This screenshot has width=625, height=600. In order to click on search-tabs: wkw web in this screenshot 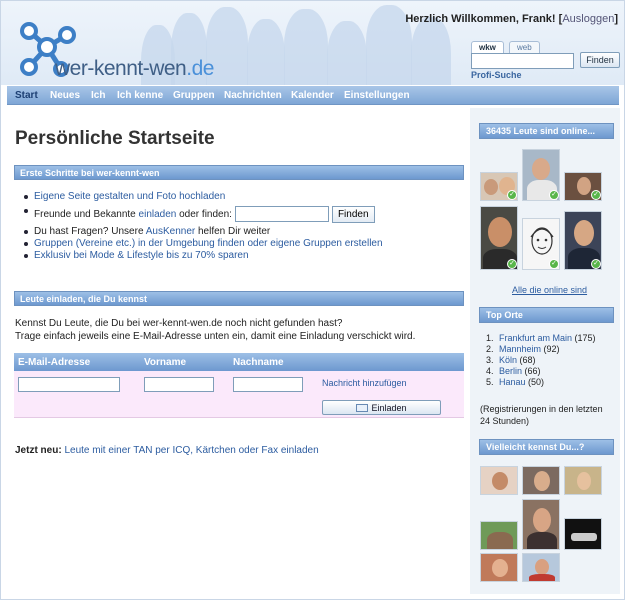, I will do `click(506, 47)`.